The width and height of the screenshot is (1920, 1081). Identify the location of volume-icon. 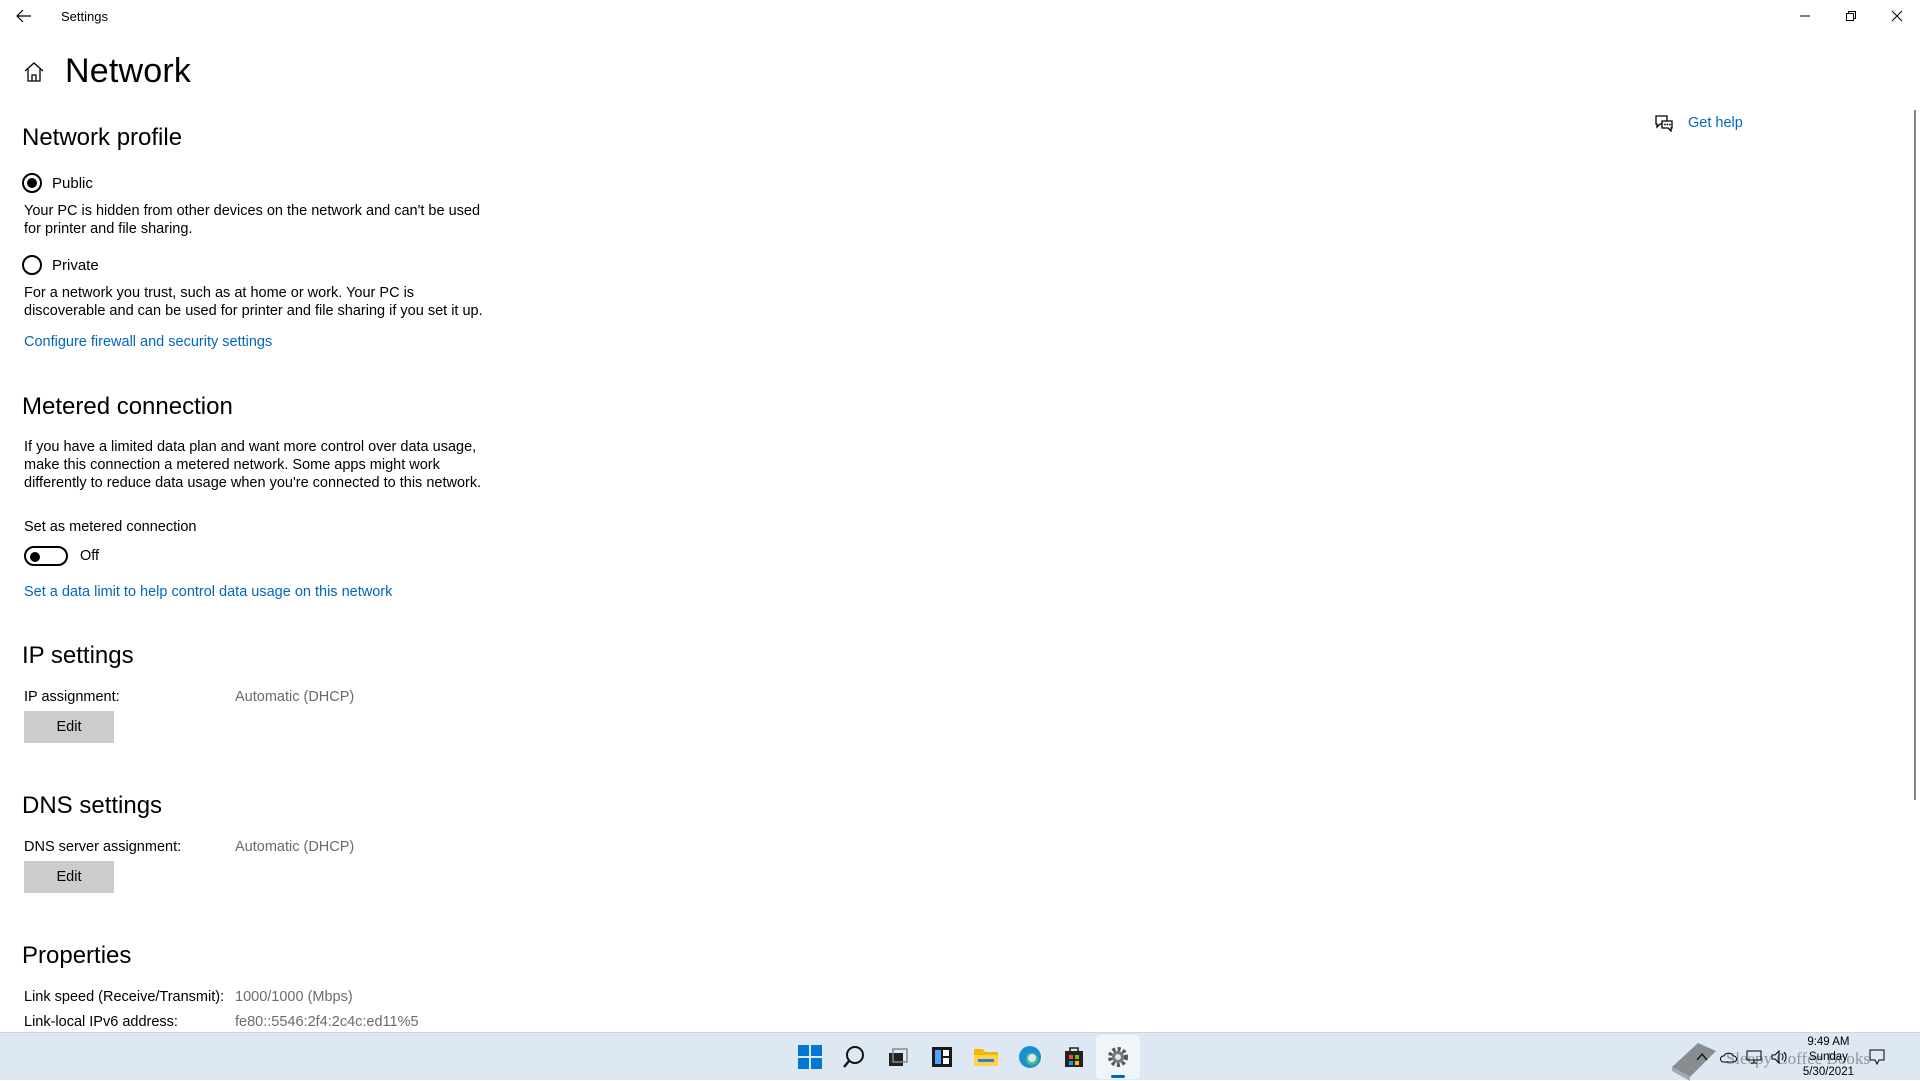
(1779, 1057).